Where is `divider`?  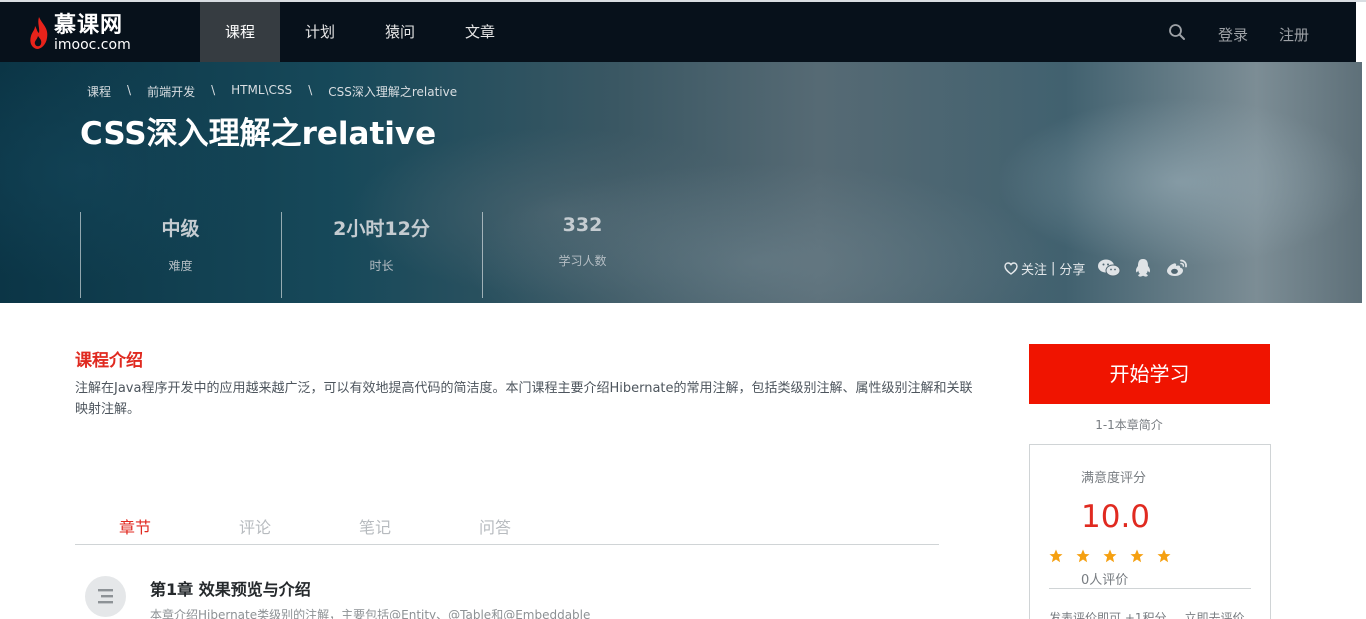 divider is located at coordinates (1150, 588).